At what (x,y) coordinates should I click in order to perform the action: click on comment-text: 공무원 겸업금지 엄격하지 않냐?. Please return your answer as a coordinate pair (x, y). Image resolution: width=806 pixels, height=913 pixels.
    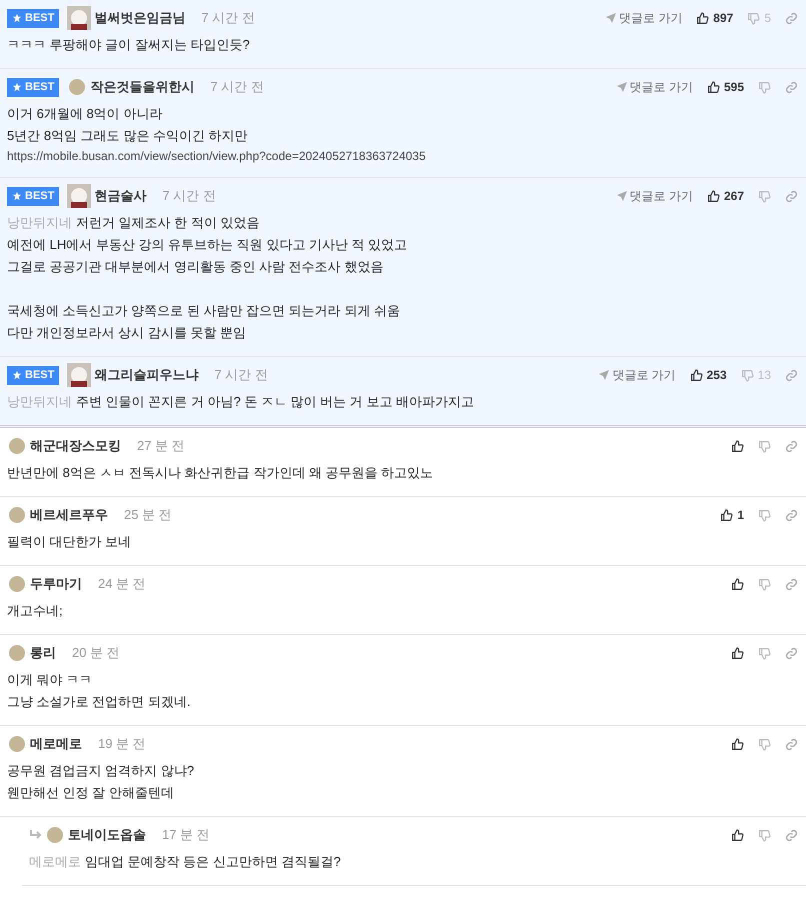
    Looking at the image, I should click on (101, 771).